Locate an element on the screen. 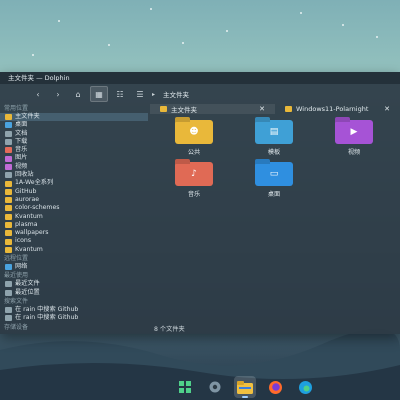 The height and width of the screenshot is (400, 400). section-devices: 存储设备 is located at coordinates (16, 327).